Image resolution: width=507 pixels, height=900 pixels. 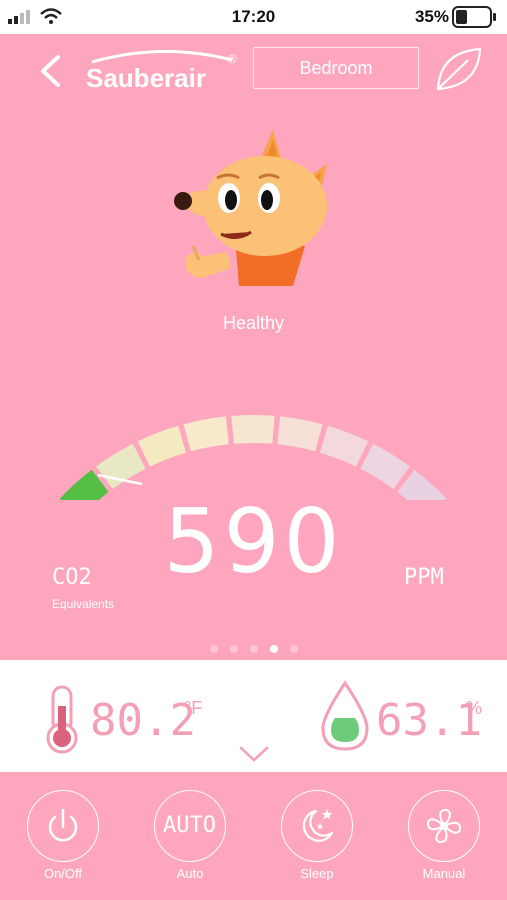 What do you see at coordinates (190, 873) in the screenshot?
I see `auto-label: Auto` at bounding box center [190, 873].